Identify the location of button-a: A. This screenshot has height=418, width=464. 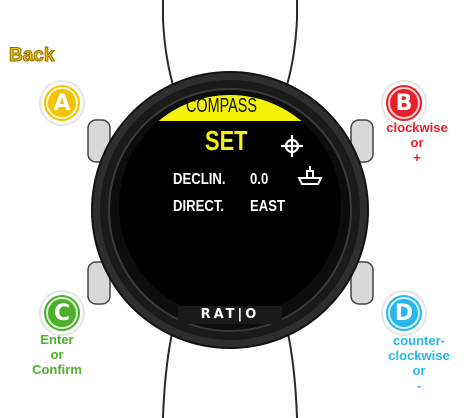
(62, 103).